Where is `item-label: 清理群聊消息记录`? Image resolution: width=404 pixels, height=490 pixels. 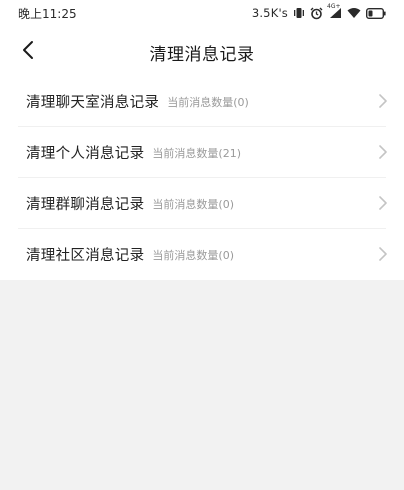 item-label: 清理群聊消息记录 is located at coordinates (85, 205).